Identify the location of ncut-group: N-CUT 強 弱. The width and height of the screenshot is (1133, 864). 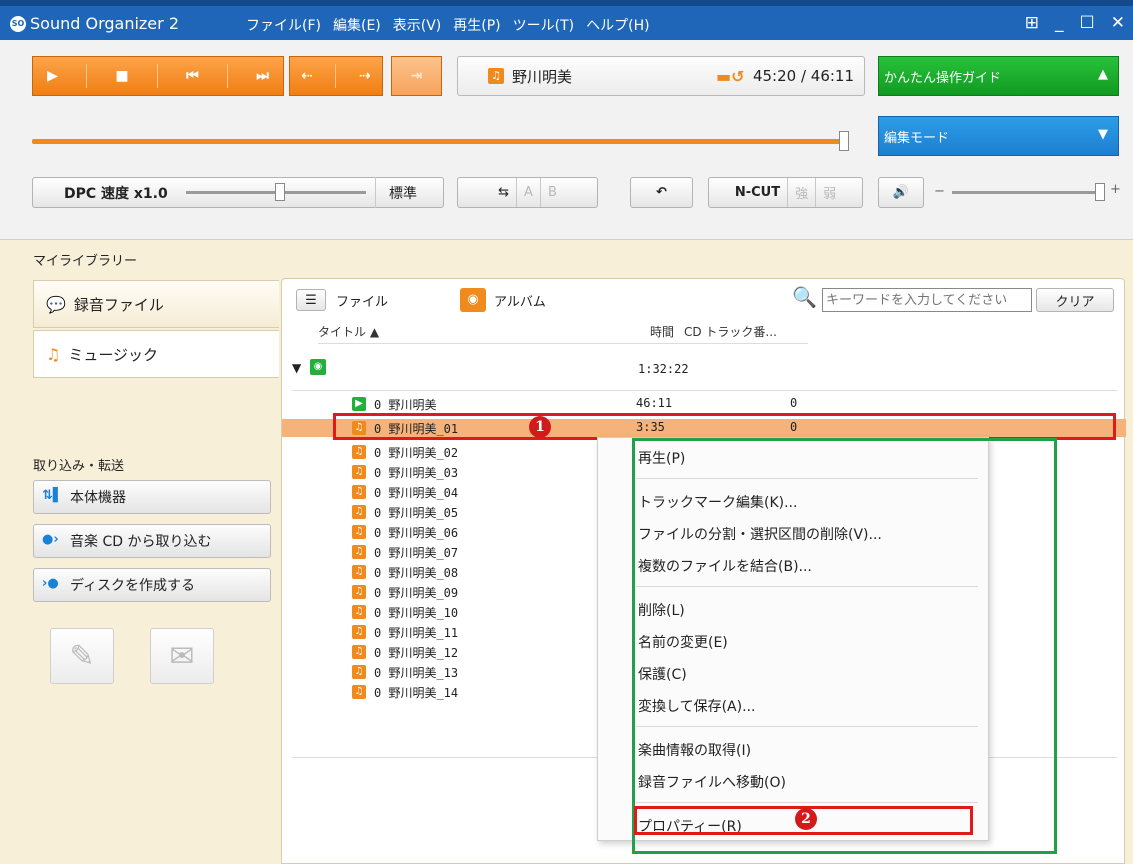
(785, 192).